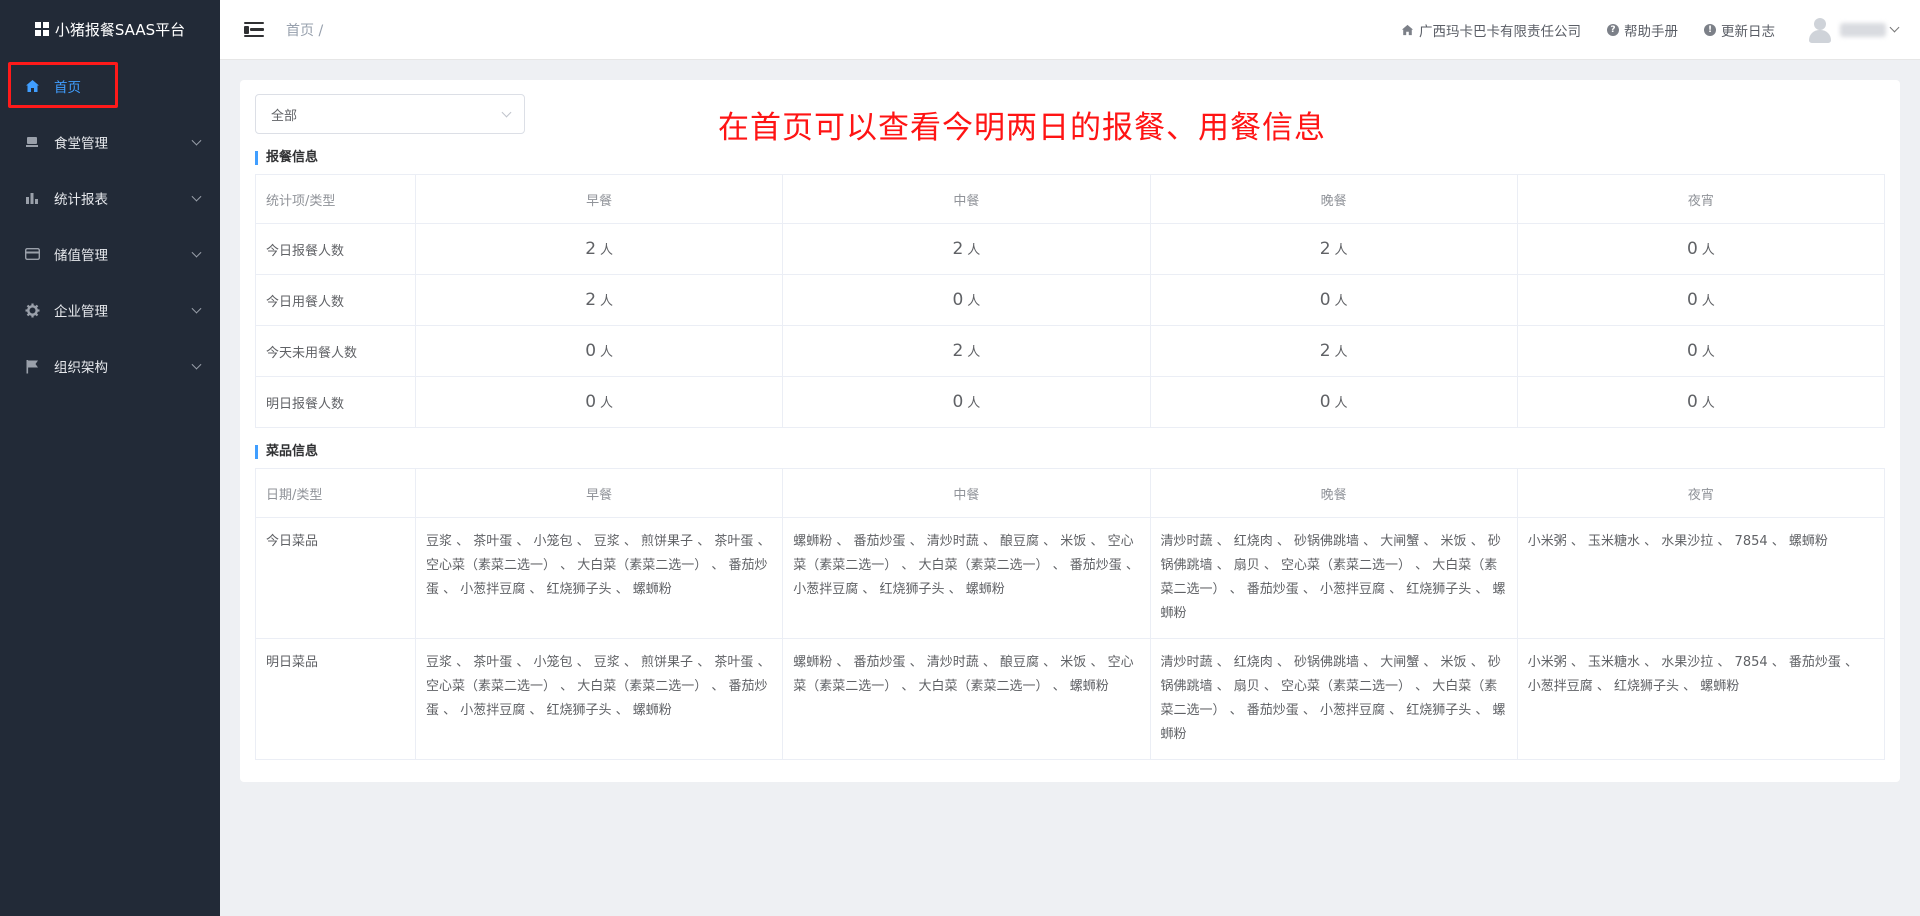  Describe the element at coordinates (335, 300) in the screenshot. I see `row-label: 今日用餐人数` at that location.